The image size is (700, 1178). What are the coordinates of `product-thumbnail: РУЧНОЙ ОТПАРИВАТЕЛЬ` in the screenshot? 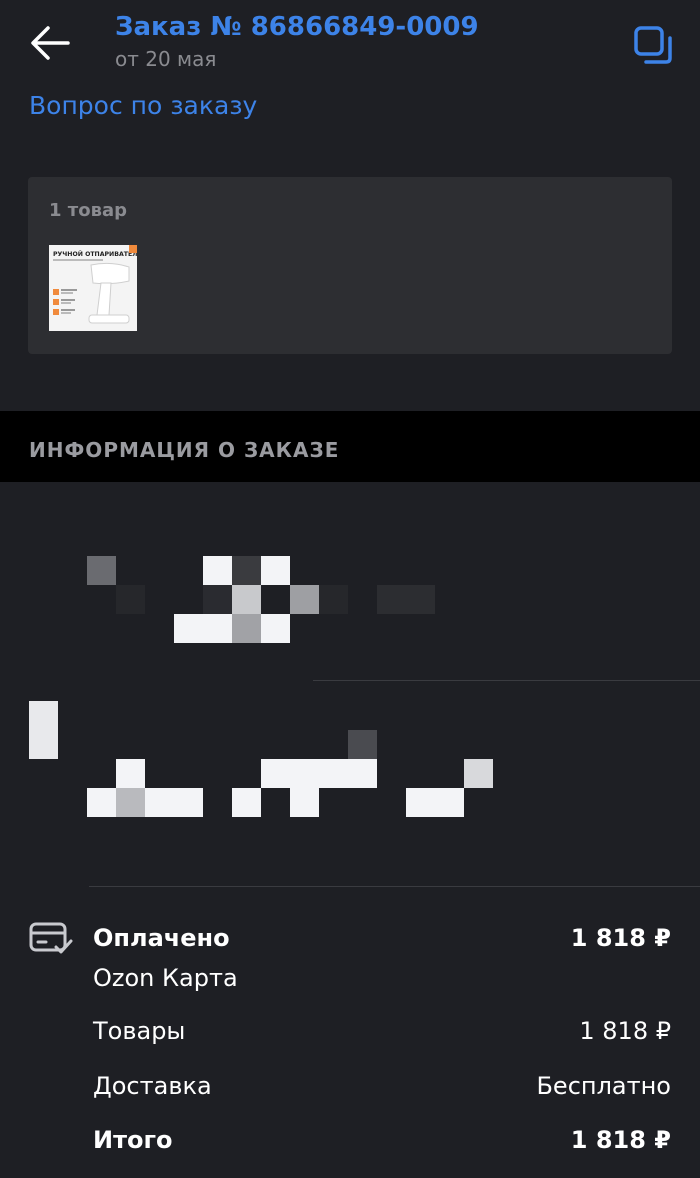 It's located at (93, 288).